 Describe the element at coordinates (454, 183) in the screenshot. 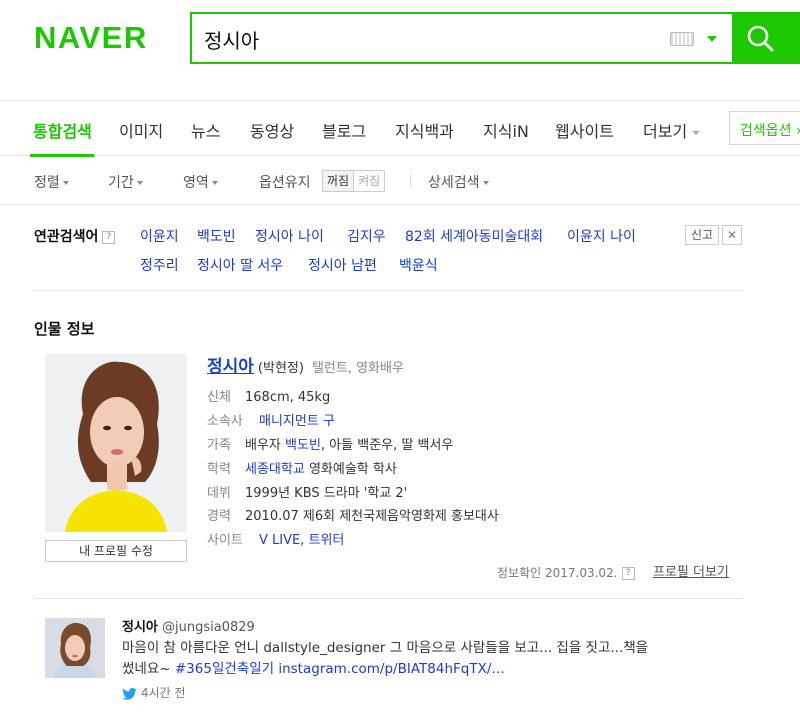

I see `detail-search-label: 상세검색` at that location.